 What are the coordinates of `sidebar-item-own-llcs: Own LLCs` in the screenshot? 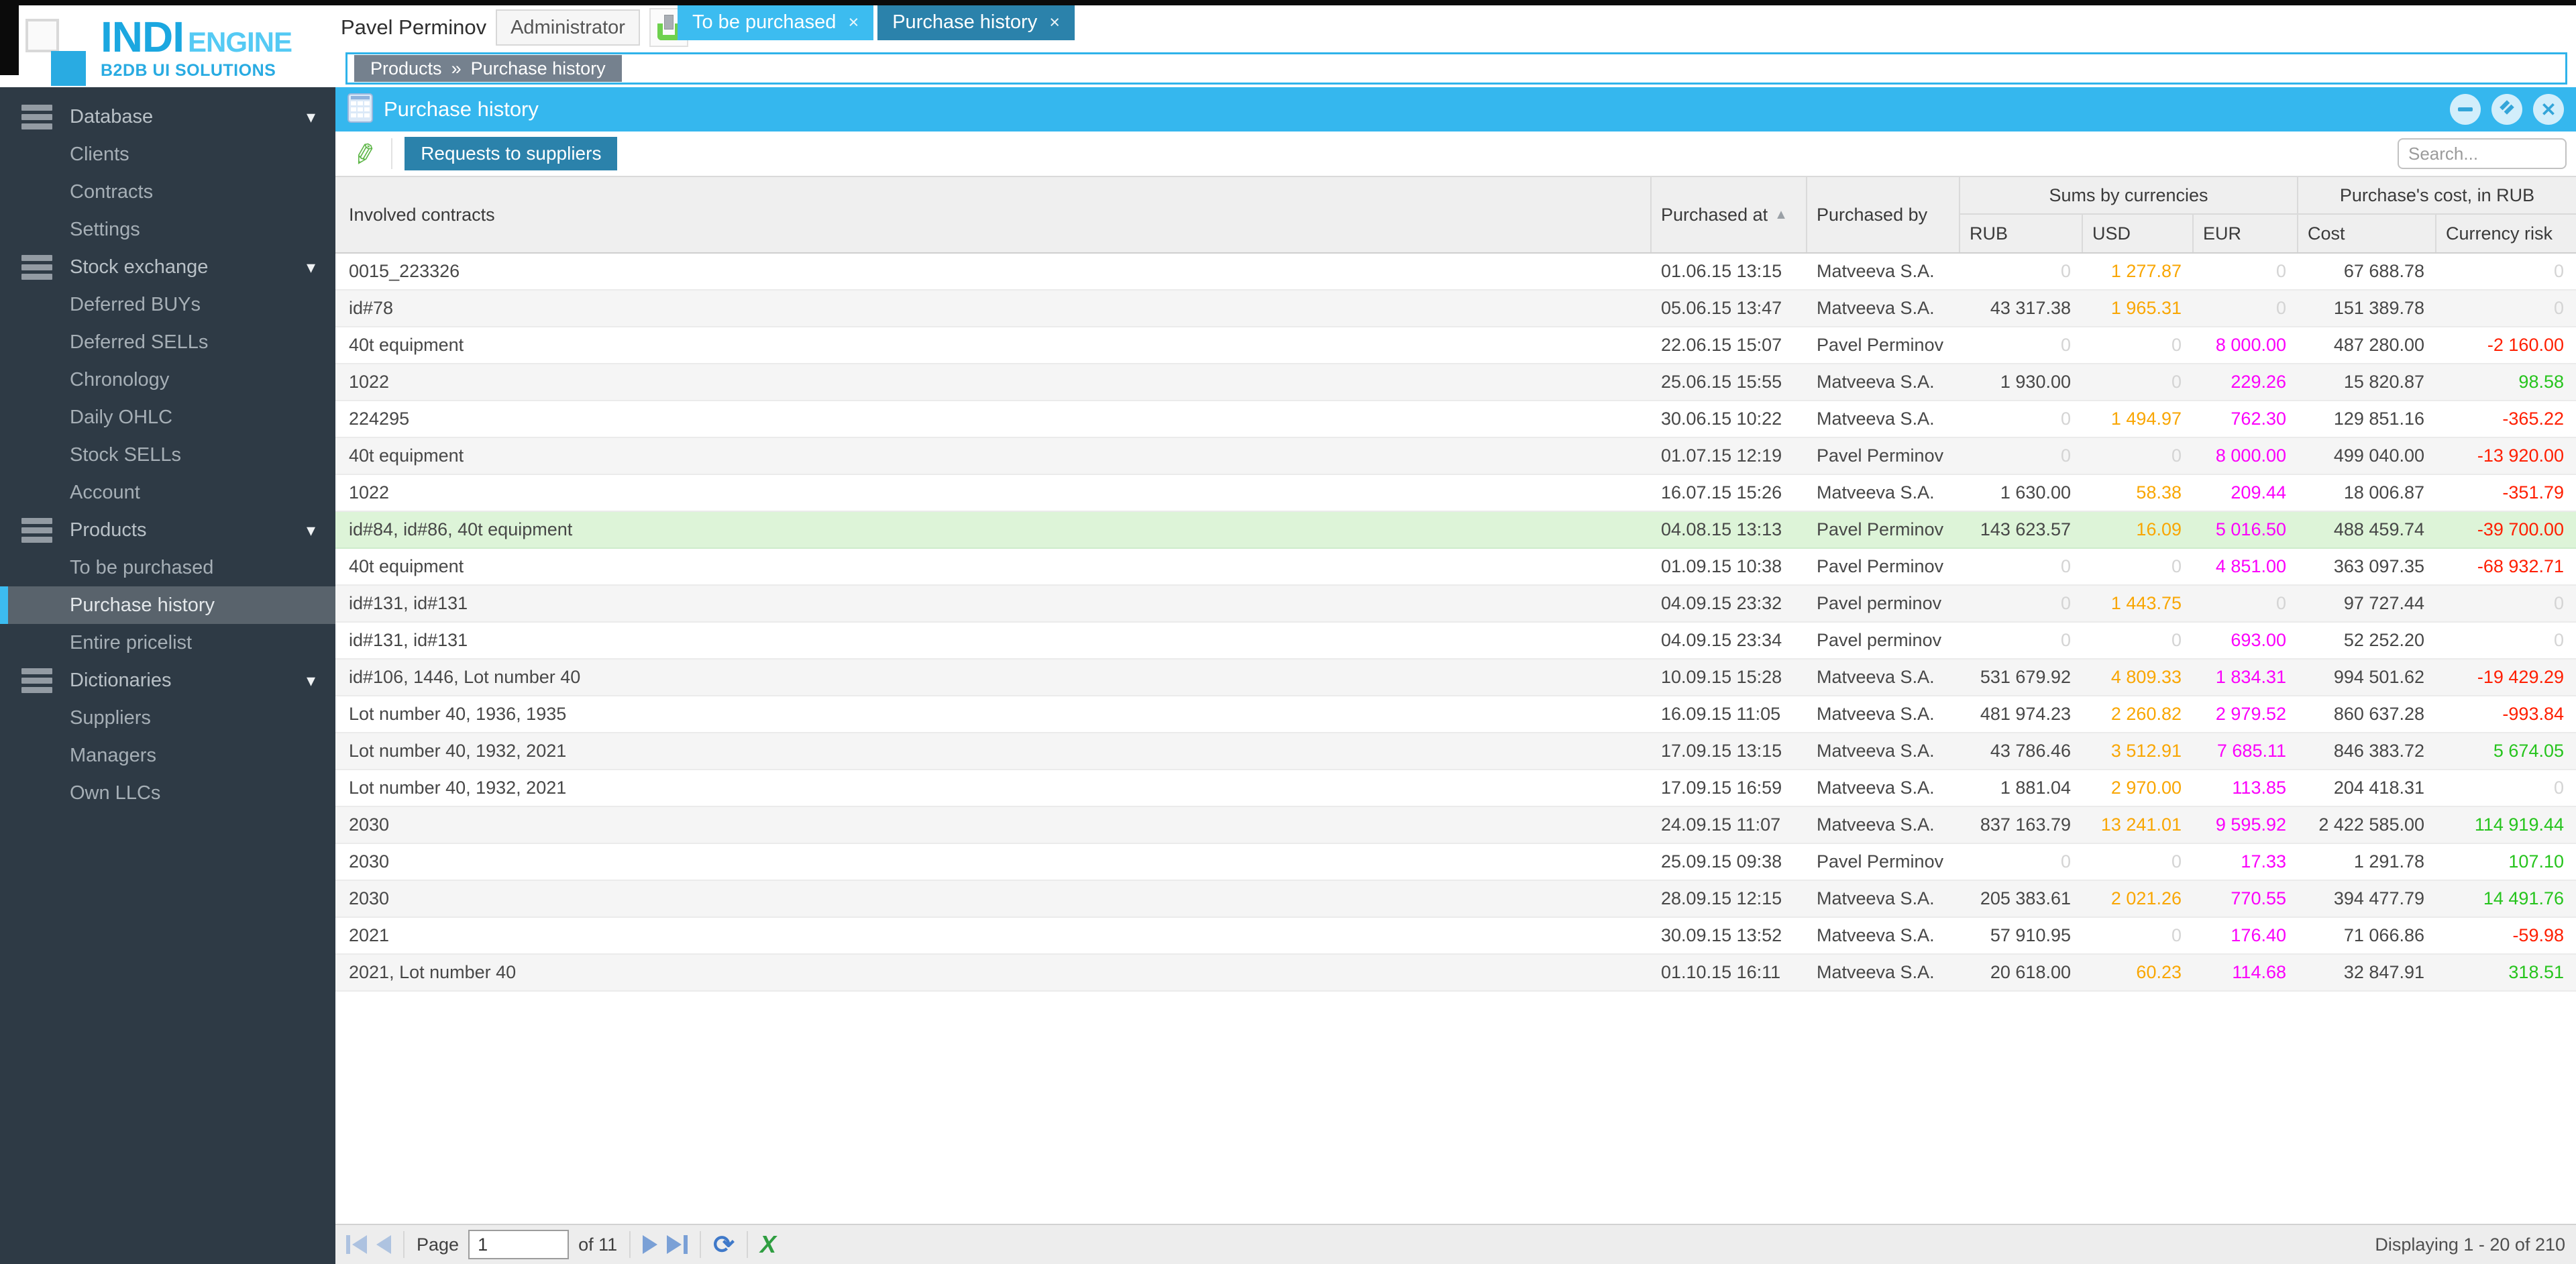 It's located at (167, 793).